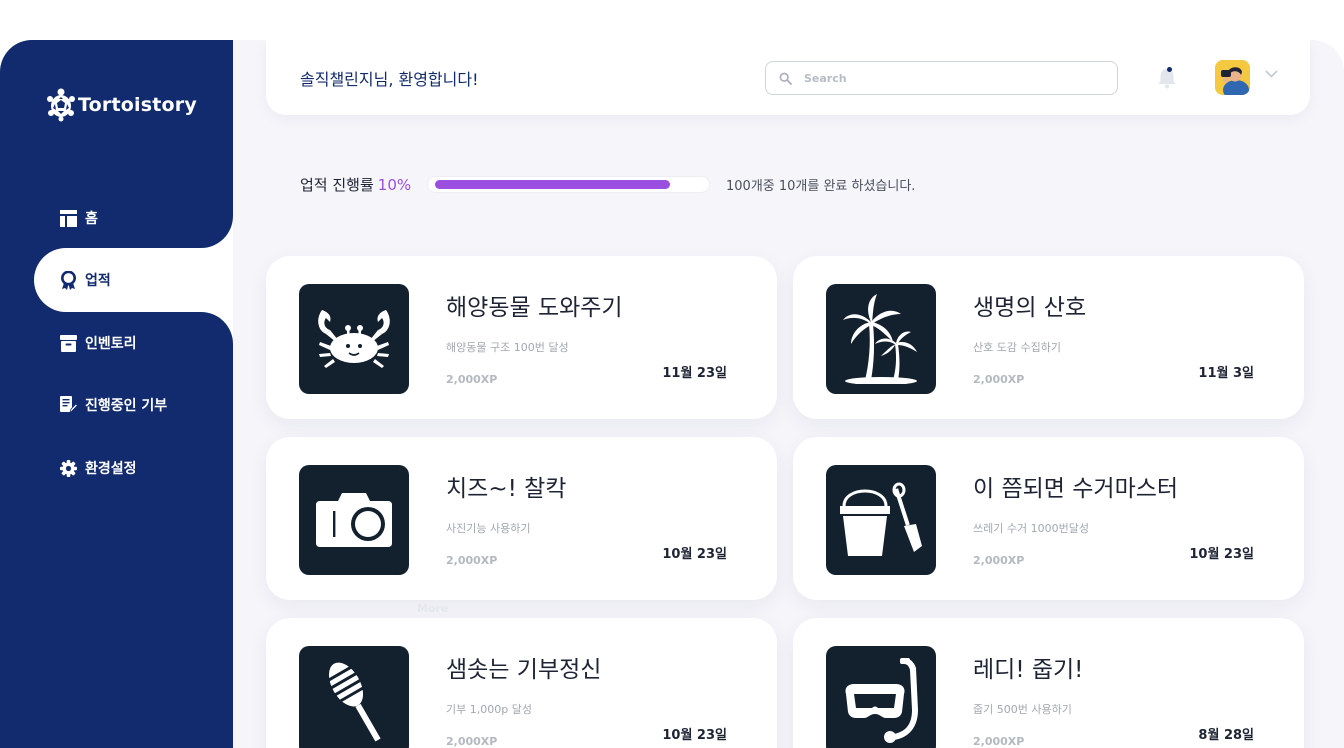  I want to click on search-box, so click(941, 78).